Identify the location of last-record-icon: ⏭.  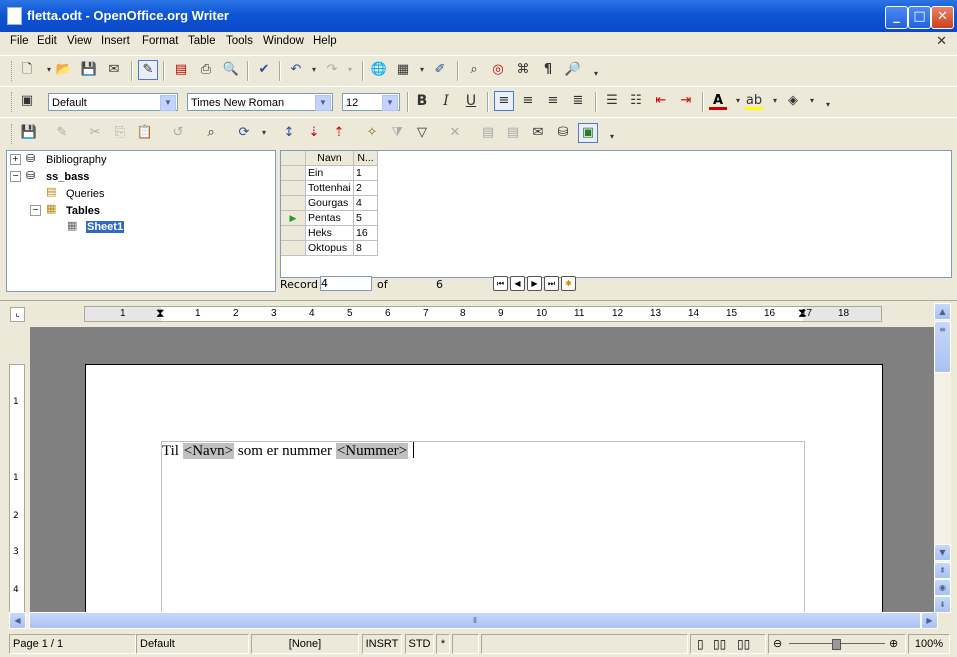
(551, 283).